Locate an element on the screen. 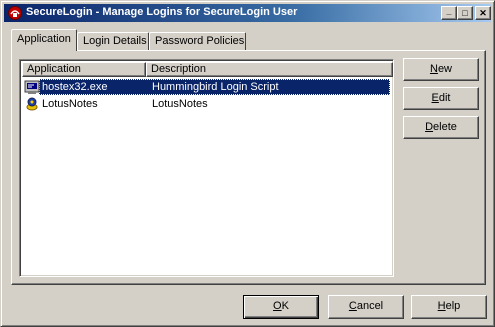 The height and width of the screenshot is (327, 495). edit-mnemonic: E is located at coordinates (435, 98).